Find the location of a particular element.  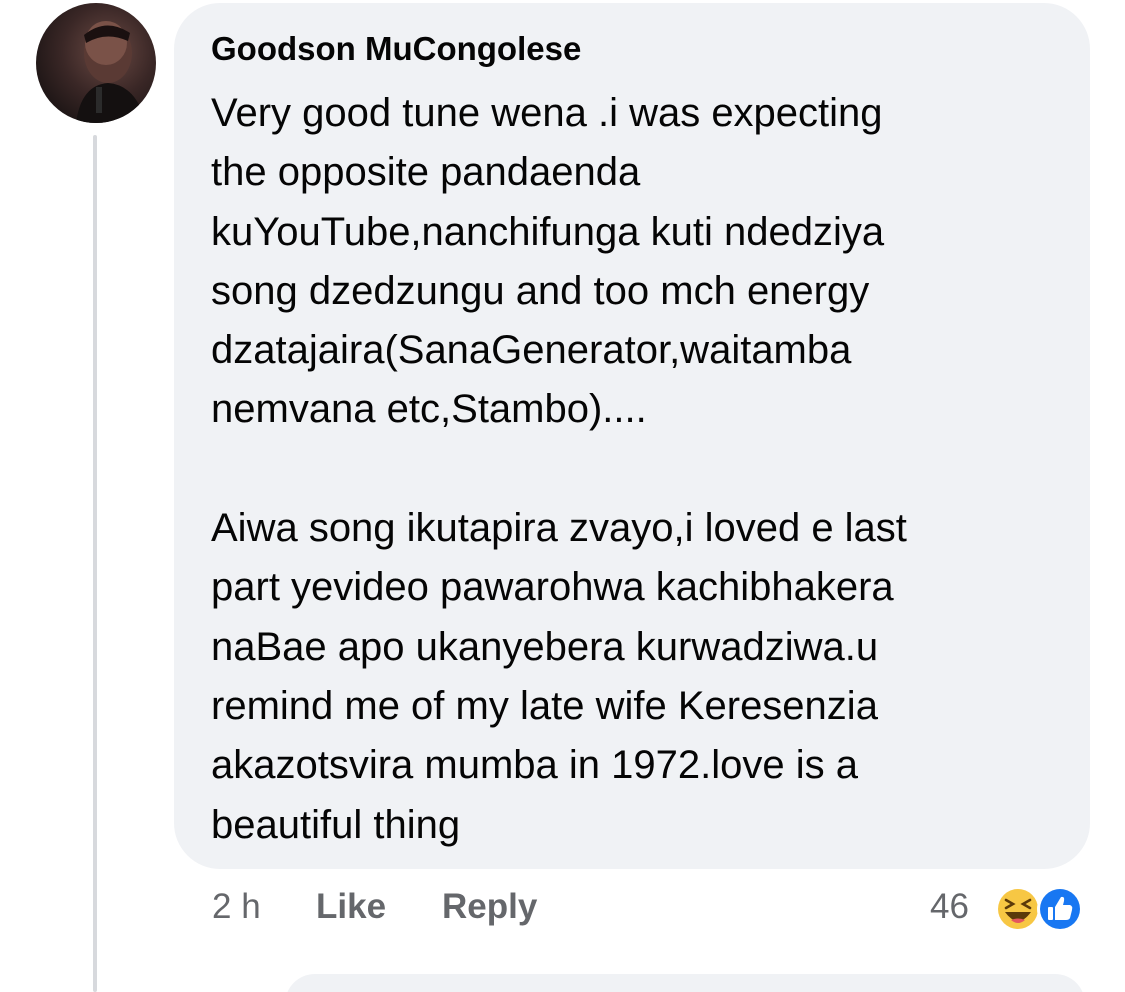

comment-actions: 2 h Like Reply 46 is located at coordinates (562, 909).